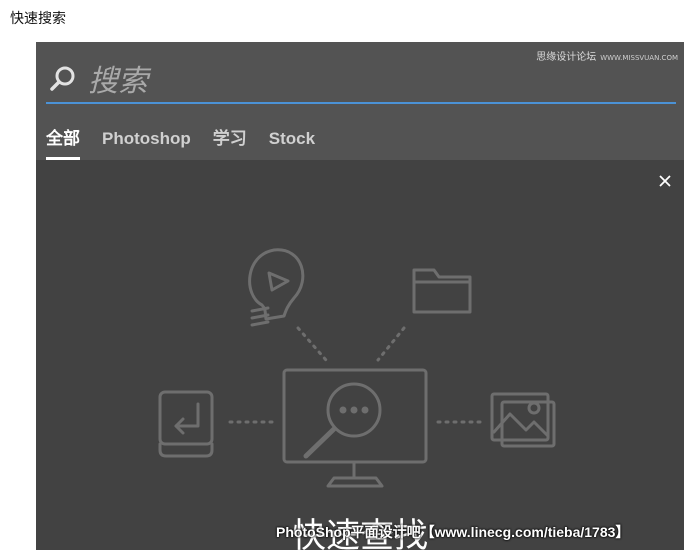 Image resolution: width=685 pixels, height=557 pixels. What do you see at coordinates (292, 142) in the screenshot?
I see `tab-stock: Stock` at bounding box center [292, 142].